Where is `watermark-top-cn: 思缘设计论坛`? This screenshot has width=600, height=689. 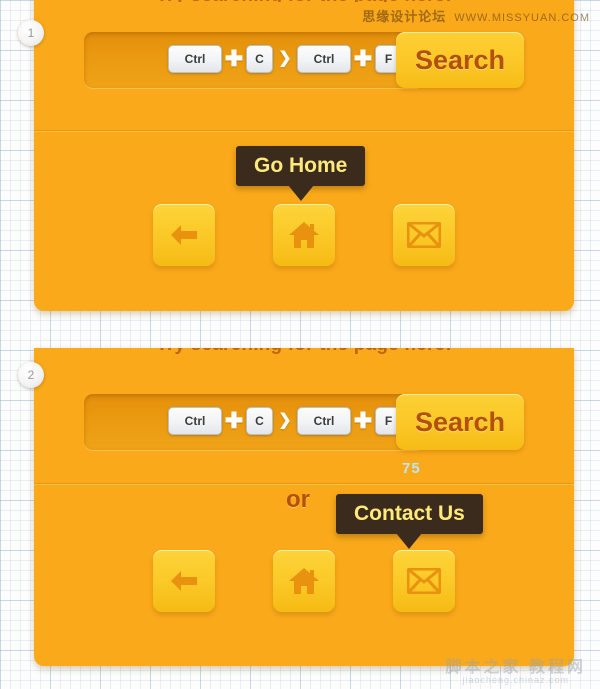 watermark-top-cn: 思缘设计论坛 is located at coordinates (404, 16).